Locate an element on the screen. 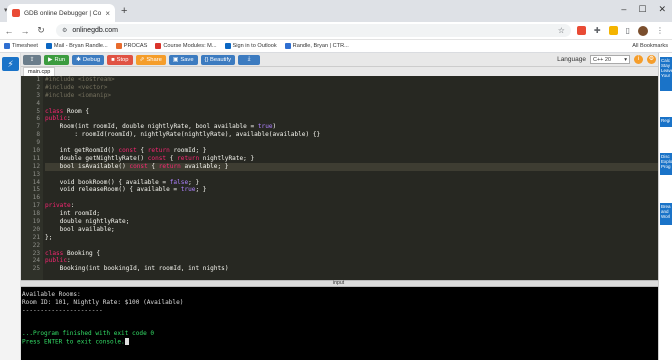  code-line: double nightlyRate; is located at coordinates (351, 222).